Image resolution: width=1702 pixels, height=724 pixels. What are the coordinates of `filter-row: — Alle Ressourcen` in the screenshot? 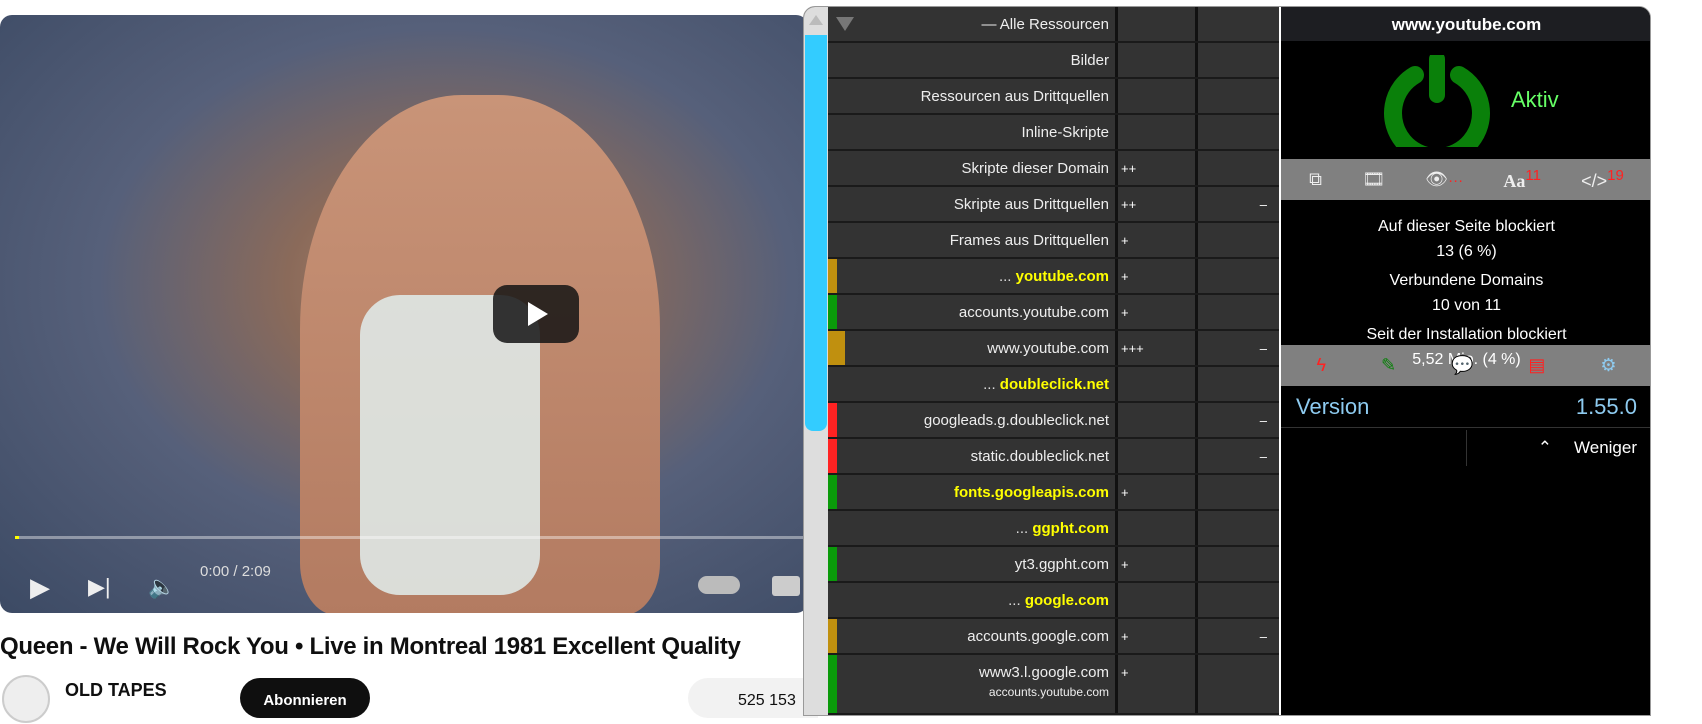 It's located at (1053, 25).